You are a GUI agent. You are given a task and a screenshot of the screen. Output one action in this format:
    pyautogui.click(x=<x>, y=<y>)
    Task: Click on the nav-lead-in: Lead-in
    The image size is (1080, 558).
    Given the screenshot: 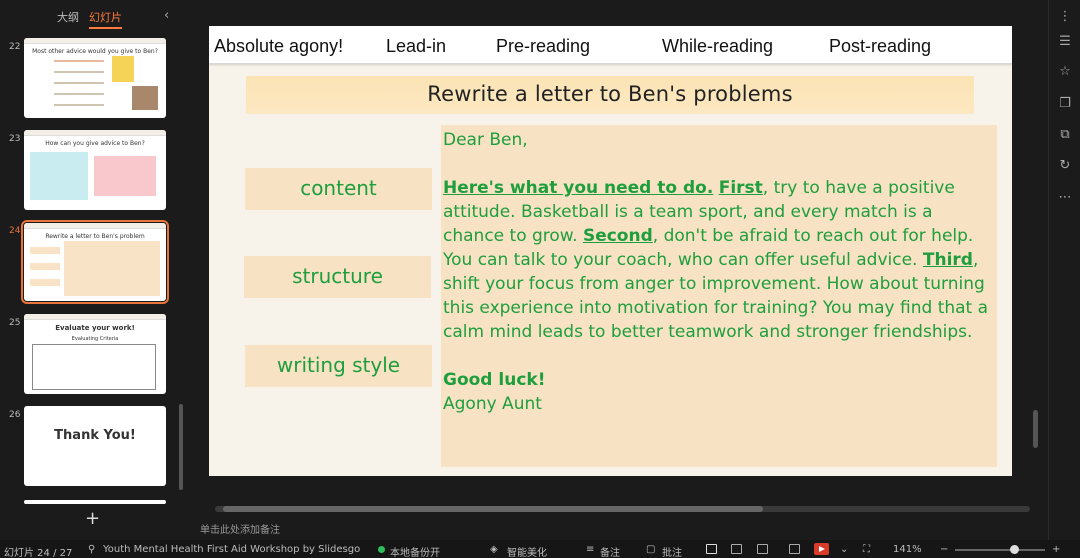 What is the action you would take?
    pyautogui.click(x=416, y=46)
    